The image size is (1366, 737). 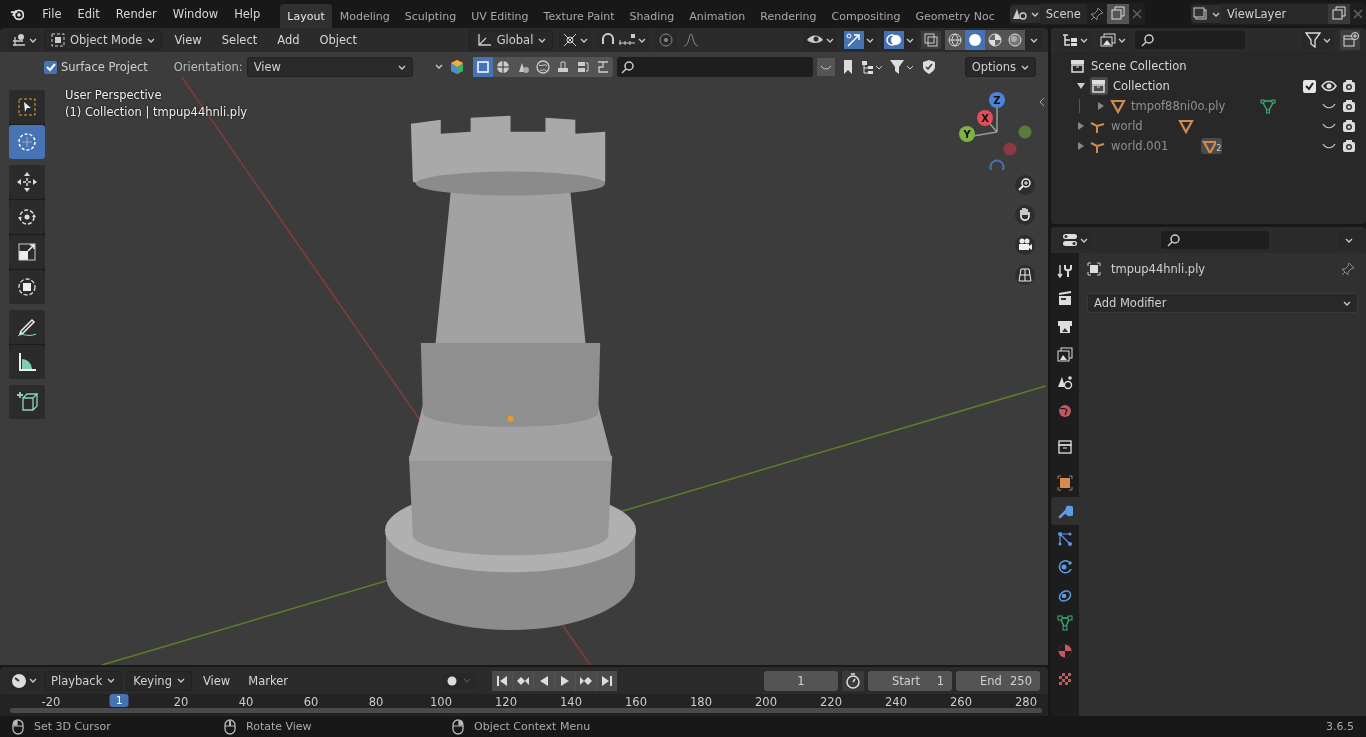 I want to click on workspace-tab: Rendering, so click(x=788, y=16).